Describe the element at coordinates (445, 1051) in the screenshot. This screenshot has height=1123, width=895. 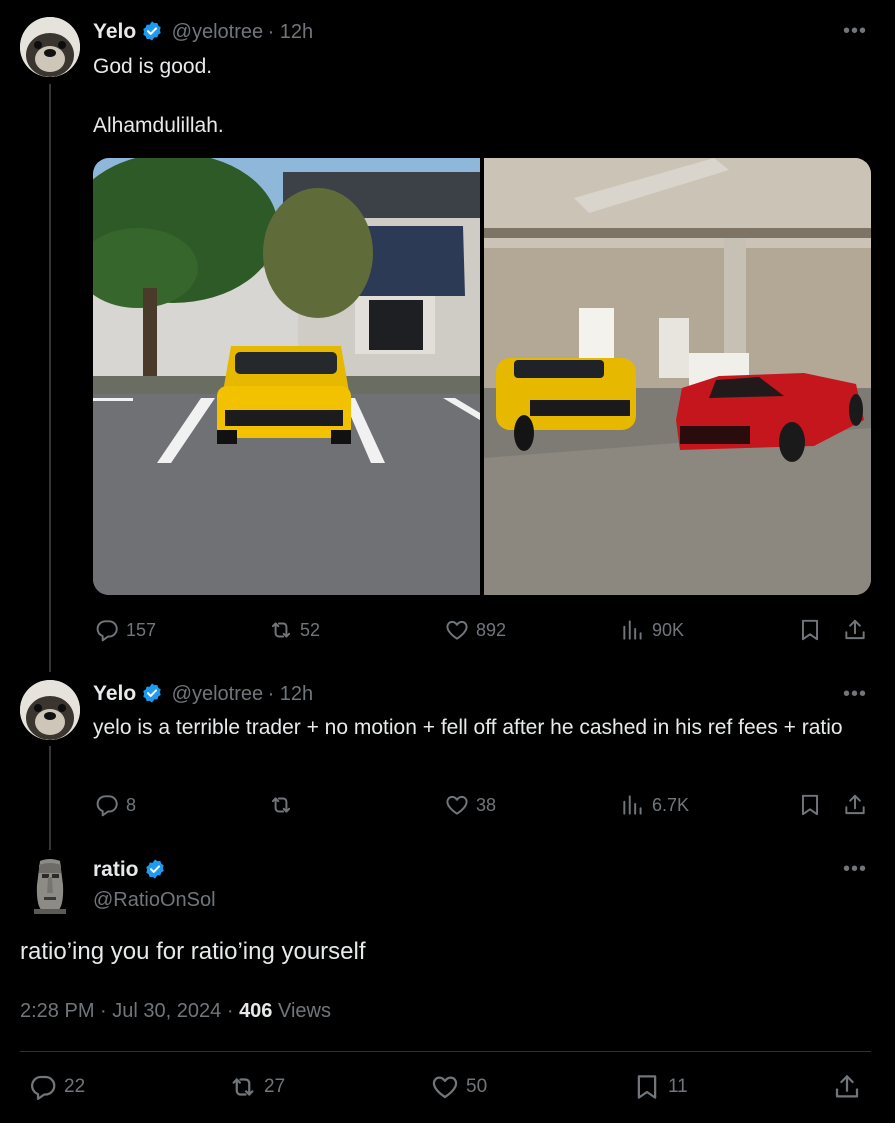
I see `divider` at that location.